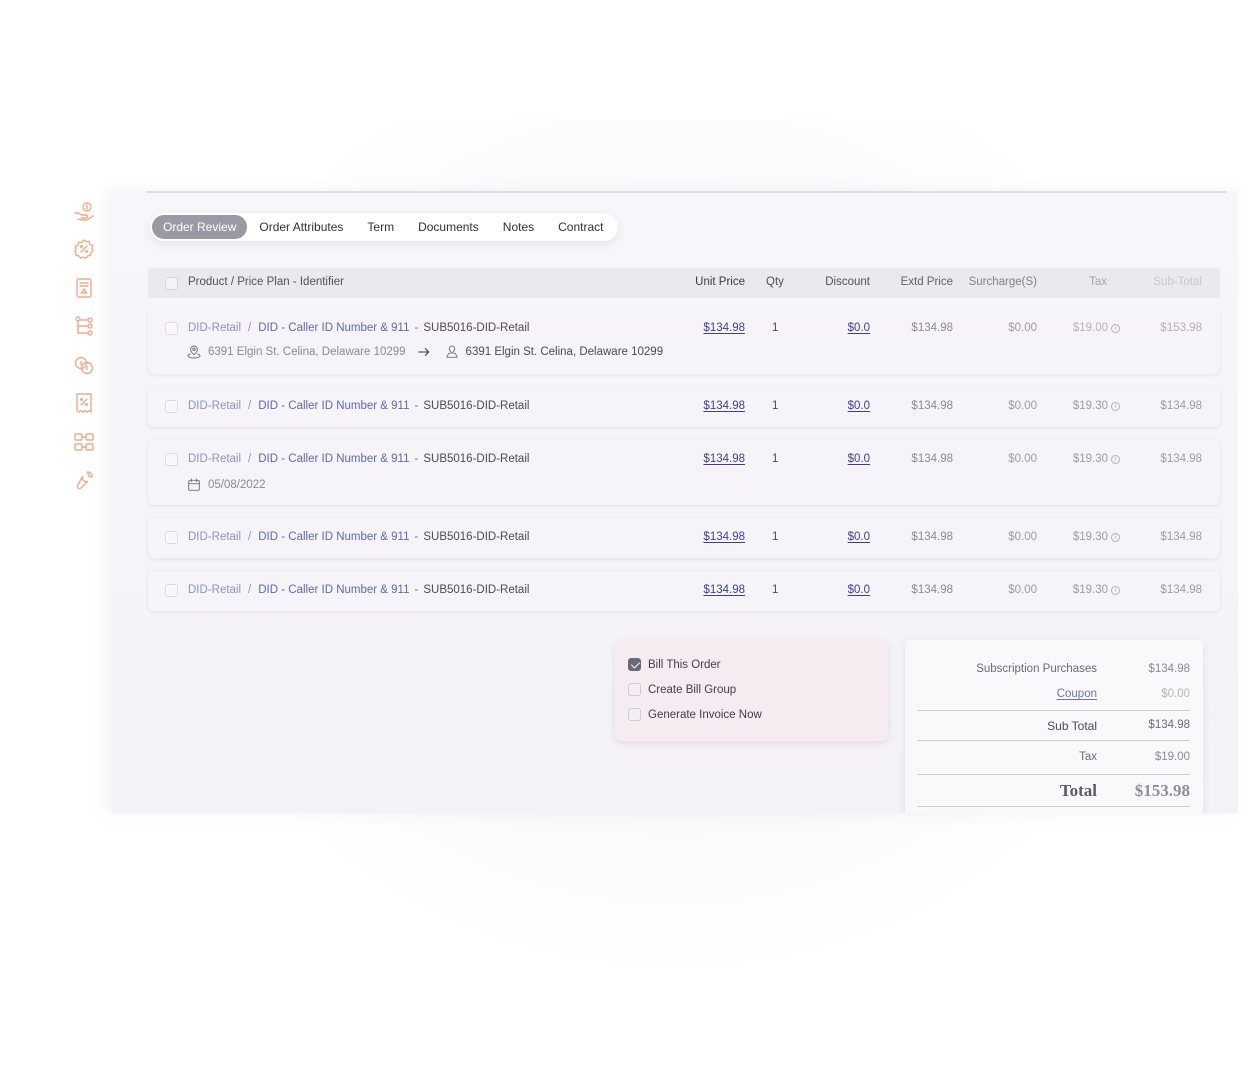  What do you see at coordinates (775, 282) in the screenshot?
I see `header-qty: Qty` at bounding box center [775, 282].